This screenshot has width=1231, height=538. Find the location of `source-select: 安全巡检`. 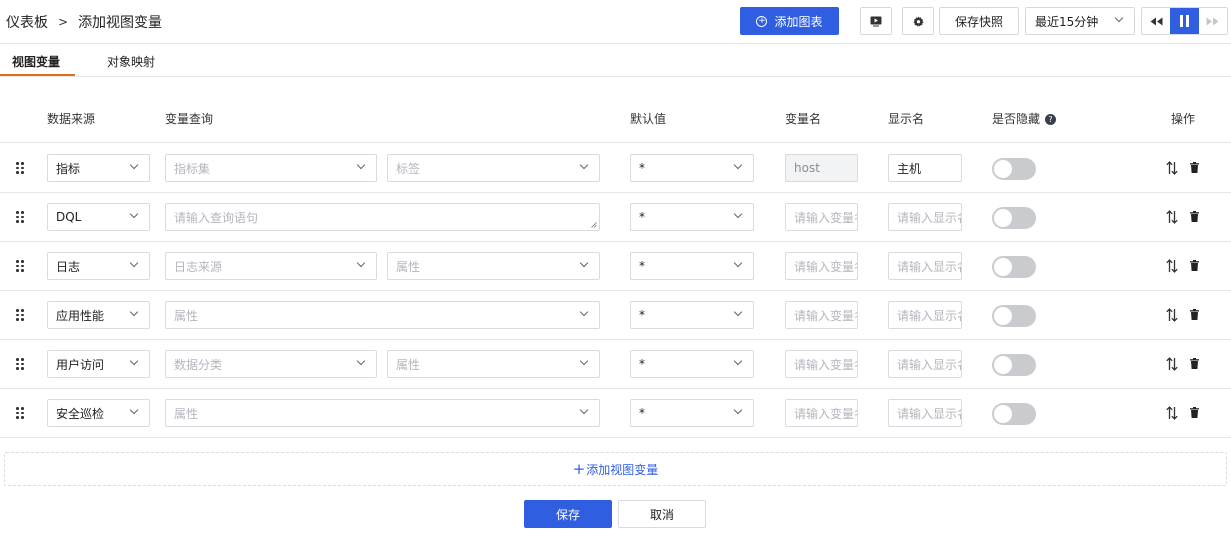

source-select: 安全巡检 is located at coordinates (98, 413).